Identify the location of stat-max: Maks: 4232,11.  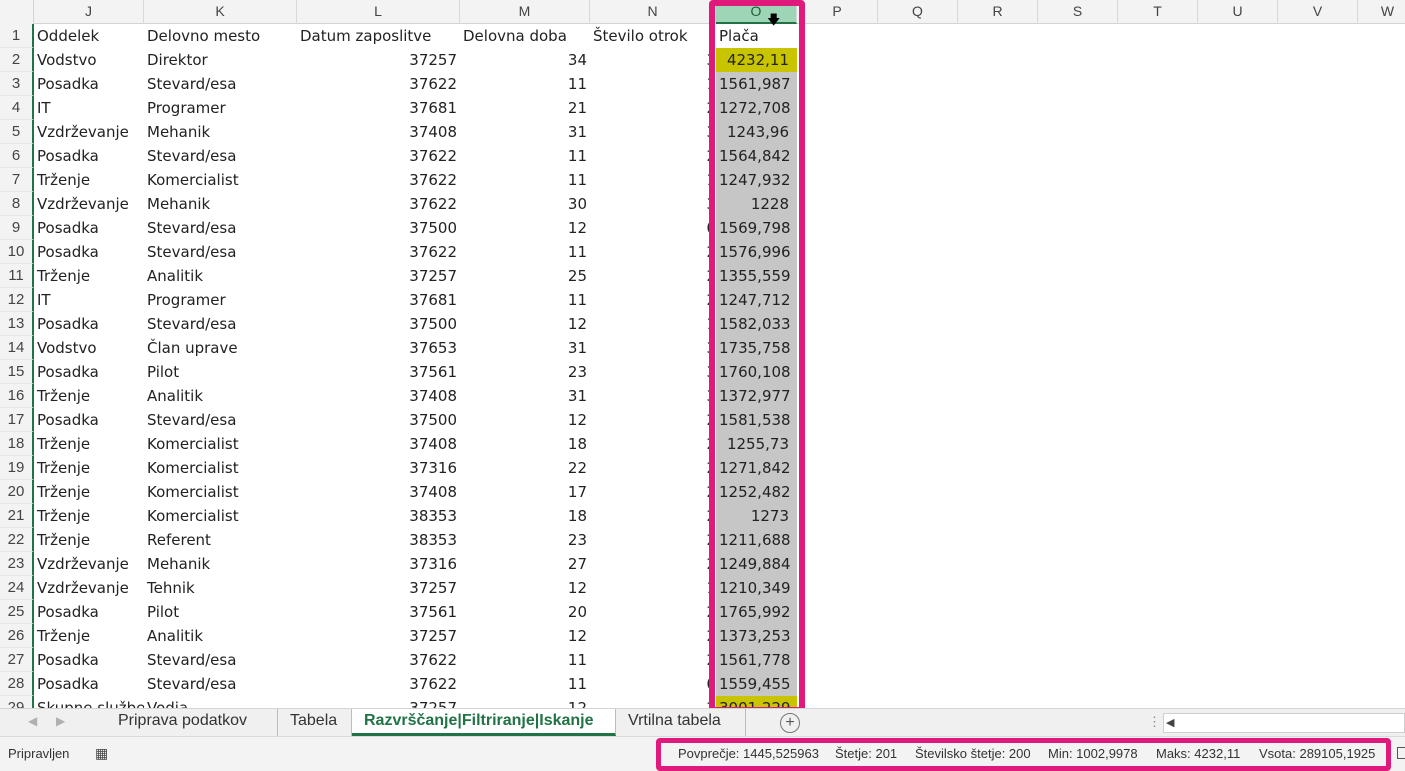
(1198, 753).